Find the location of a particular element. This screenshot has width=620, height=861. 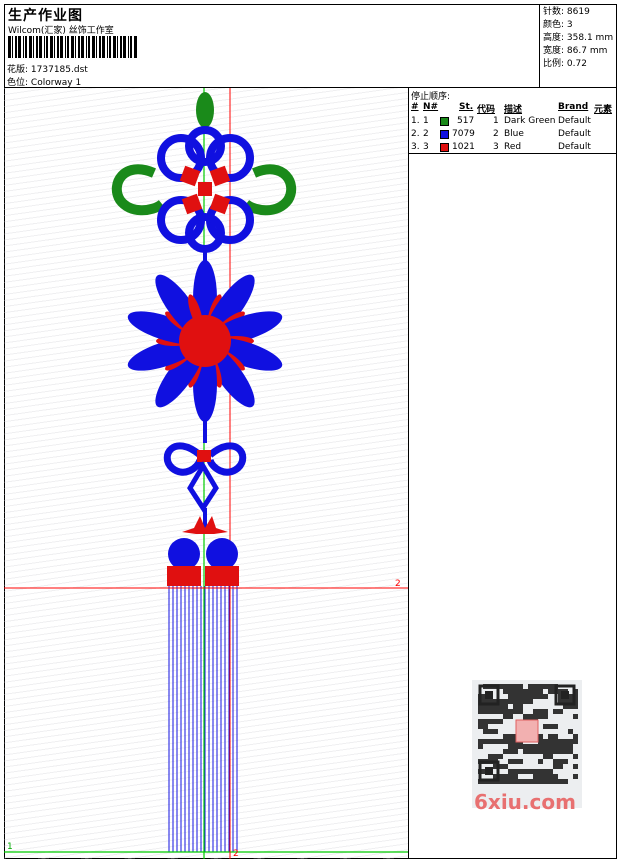

col-description: 描述 is located at coordinates (513, 110).